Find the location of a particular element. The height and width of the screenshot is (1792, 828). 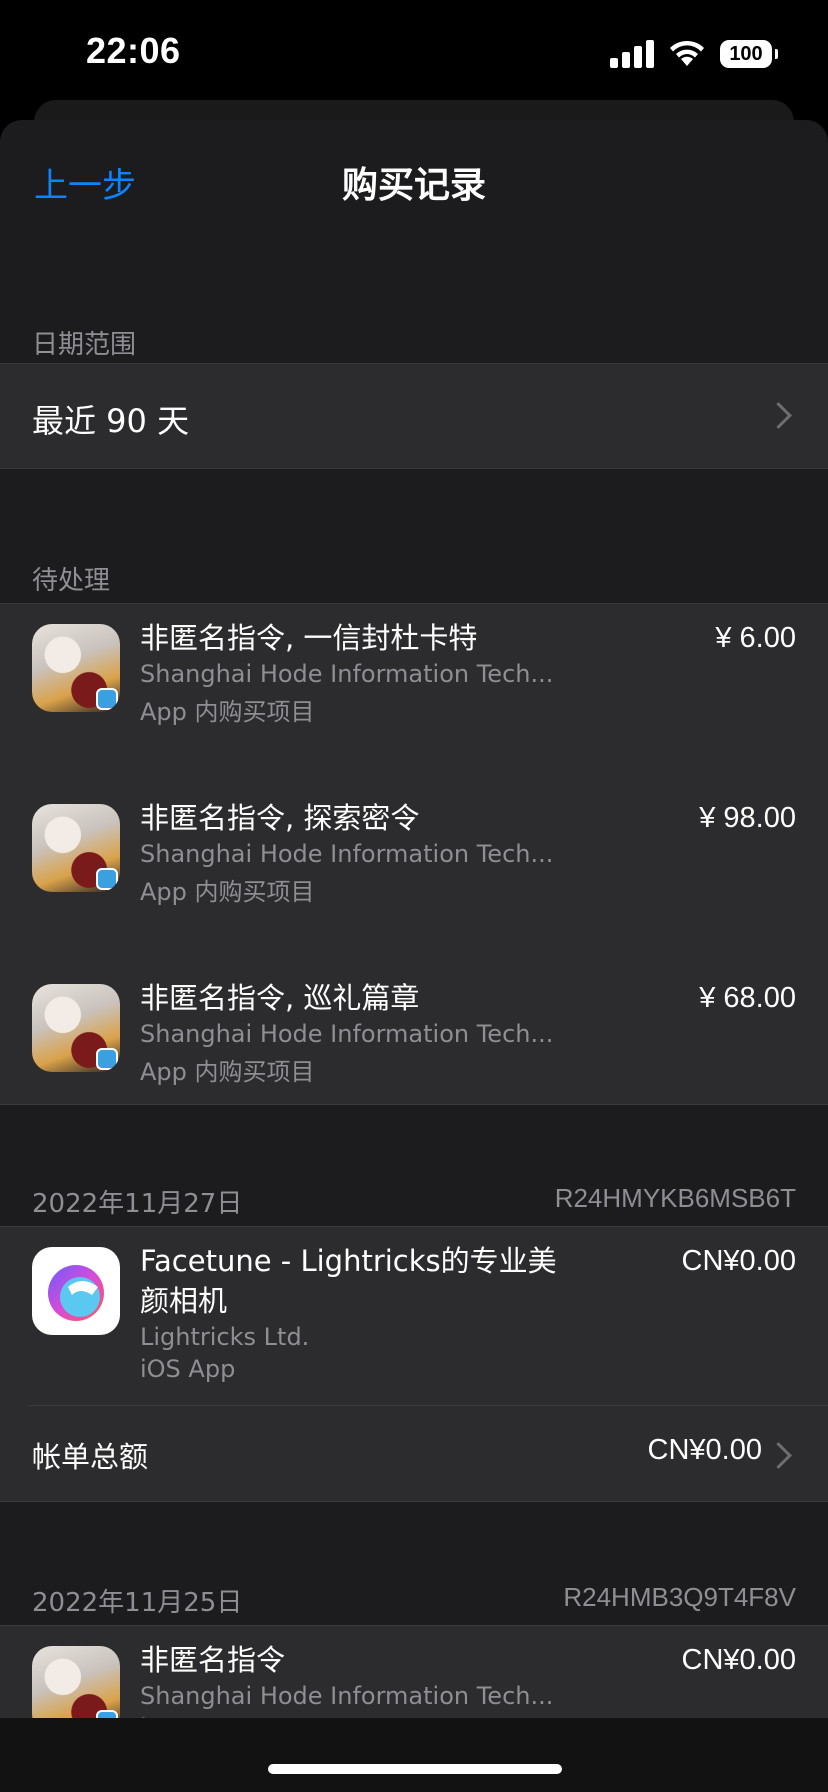

order-date: 2022年11月27日 is located at coordinates (137, 1204).